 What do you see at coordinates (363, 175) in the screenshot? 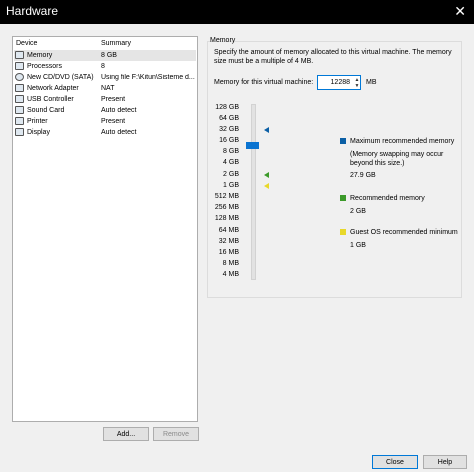
I see `max-recommended-value: 27.9 GB` at bounding box center [363, 175].